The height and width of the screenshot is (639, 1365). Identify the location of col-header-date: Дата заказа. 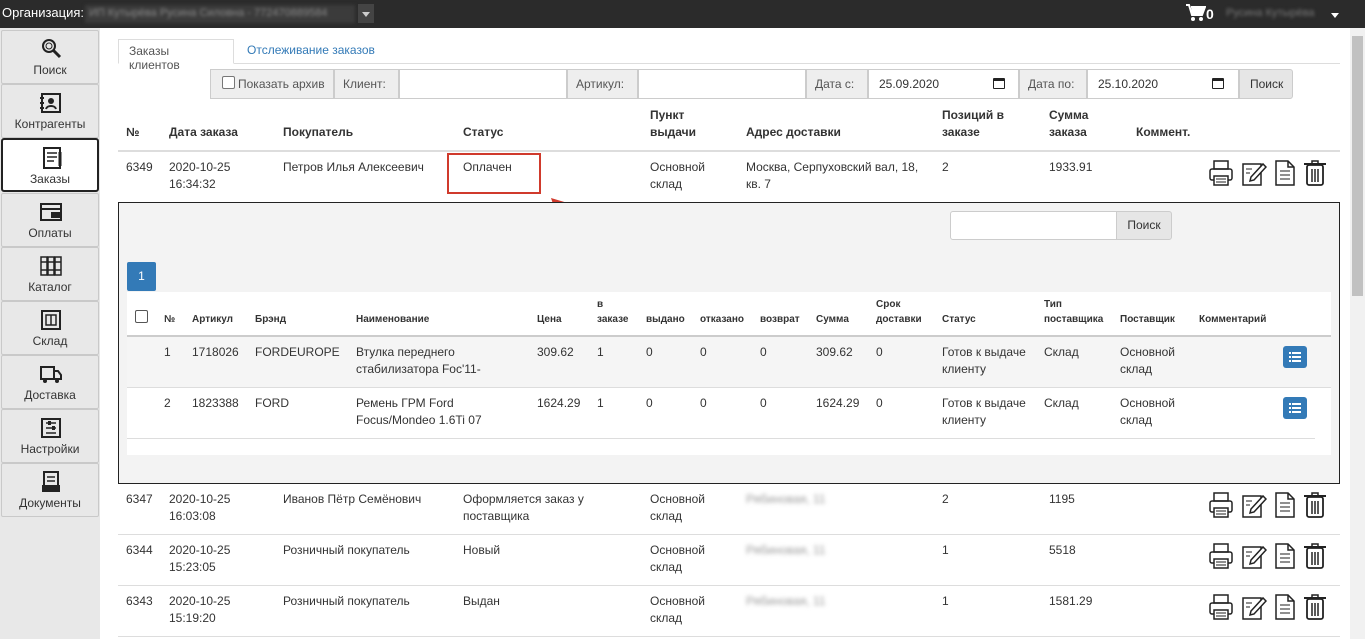
(203, 132).